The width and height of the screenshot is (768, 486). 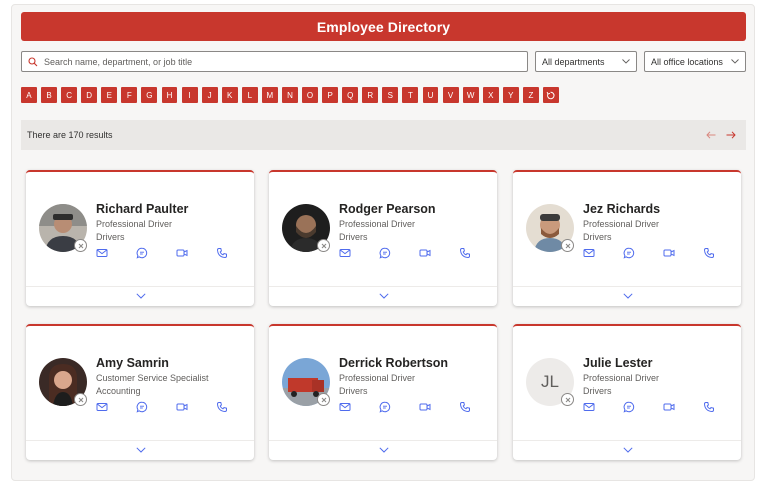 I want to click on letter-button-l: L, so click(x=249, y=95).